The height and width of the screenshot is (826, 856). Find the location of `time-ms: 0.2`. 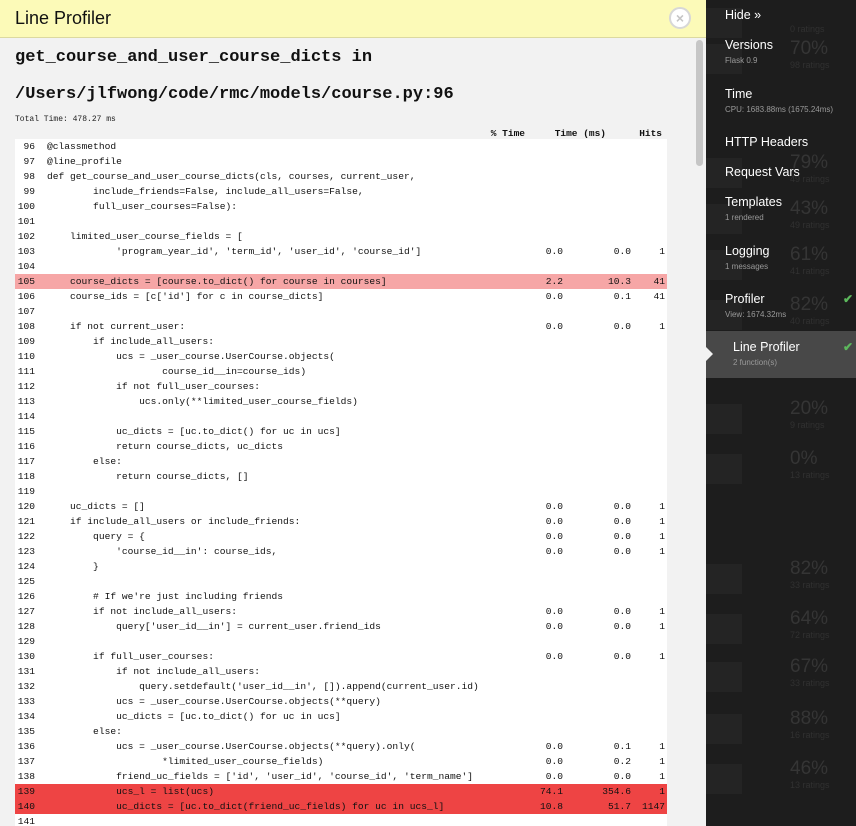

time-ms: 0.2 is located at coordinates (622, 761).